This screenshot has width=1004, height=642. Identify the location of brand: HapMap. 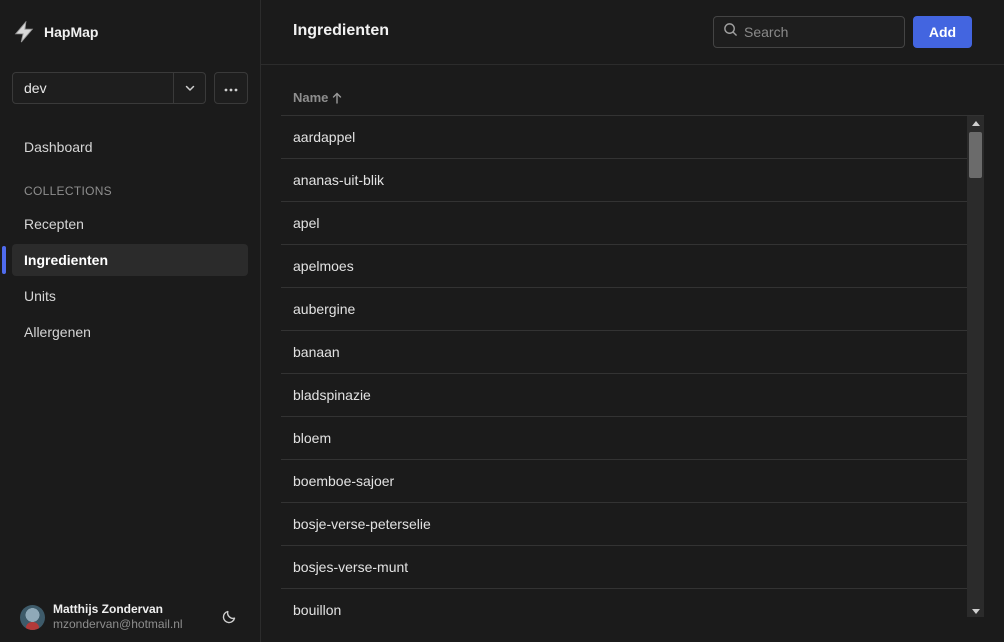
(55, 32).